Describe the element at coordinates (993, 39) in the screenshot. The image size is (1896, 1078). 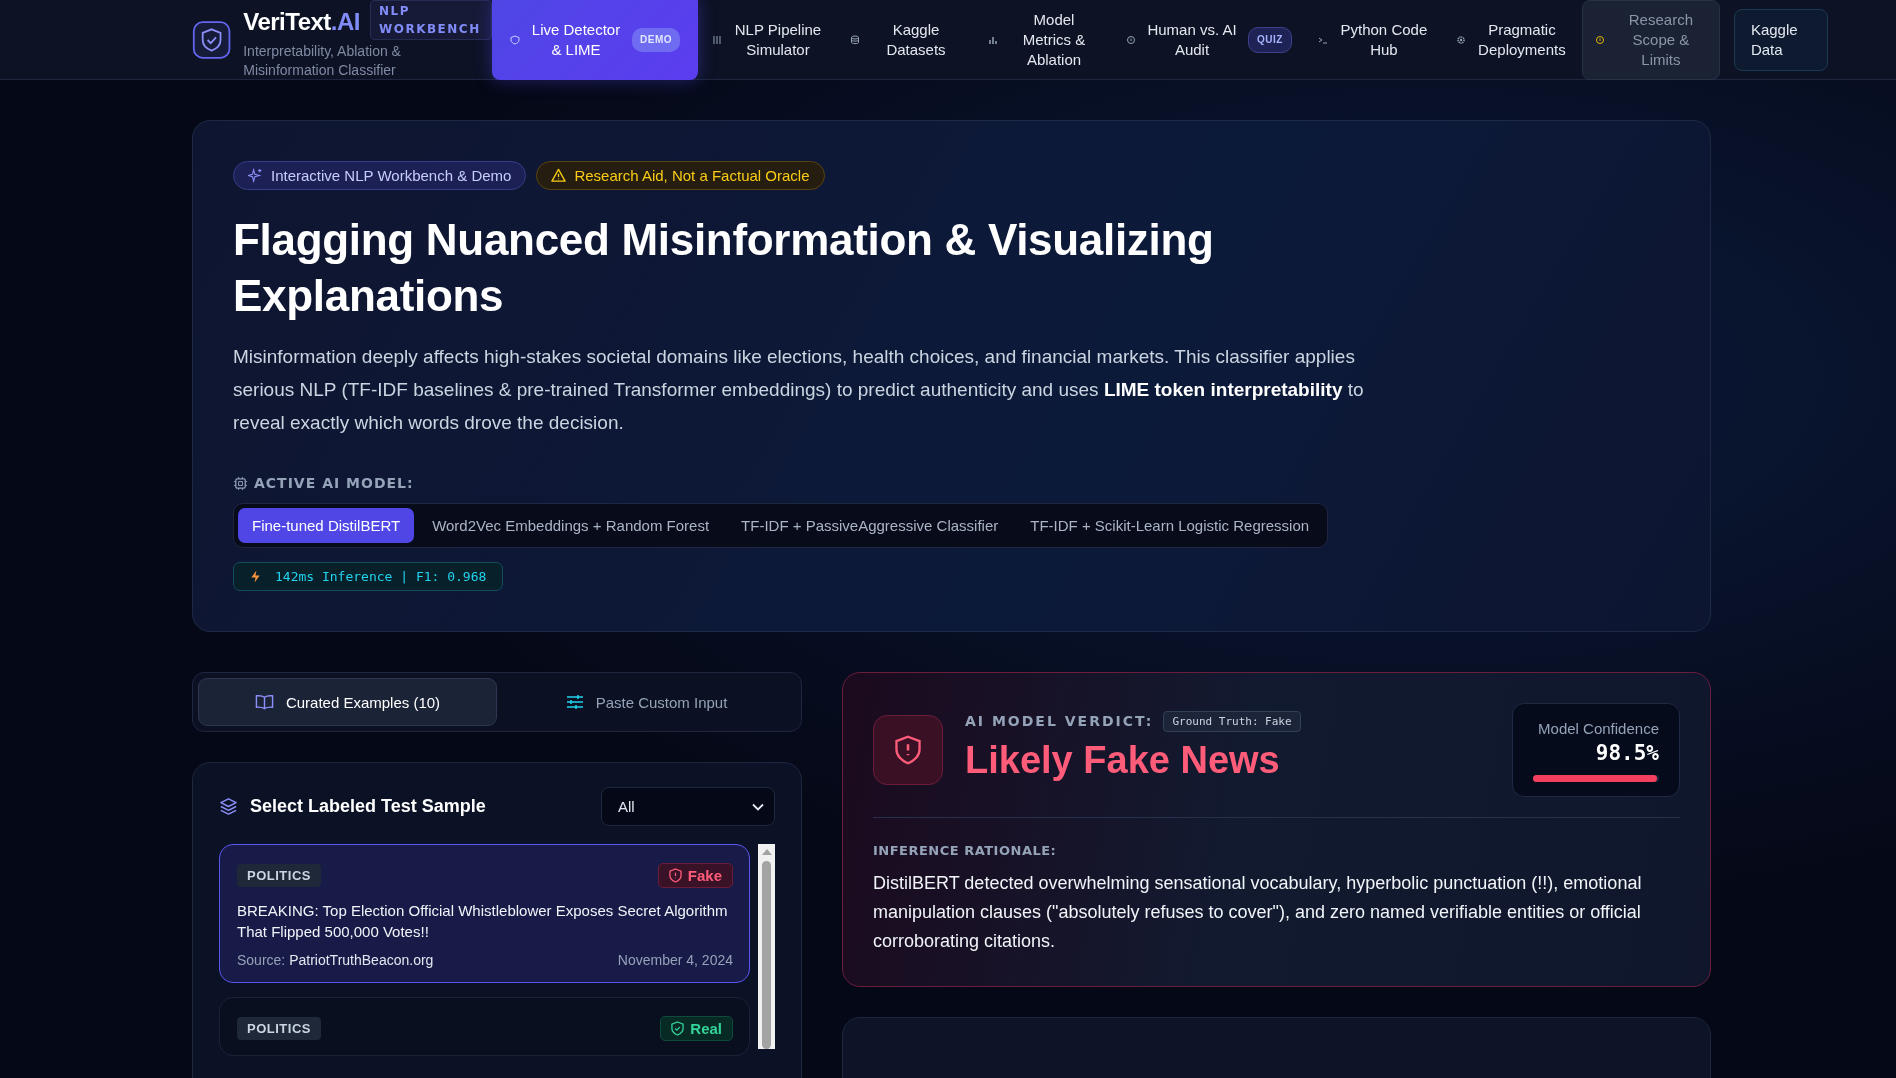
I see `bar-chart-icon` at that location.